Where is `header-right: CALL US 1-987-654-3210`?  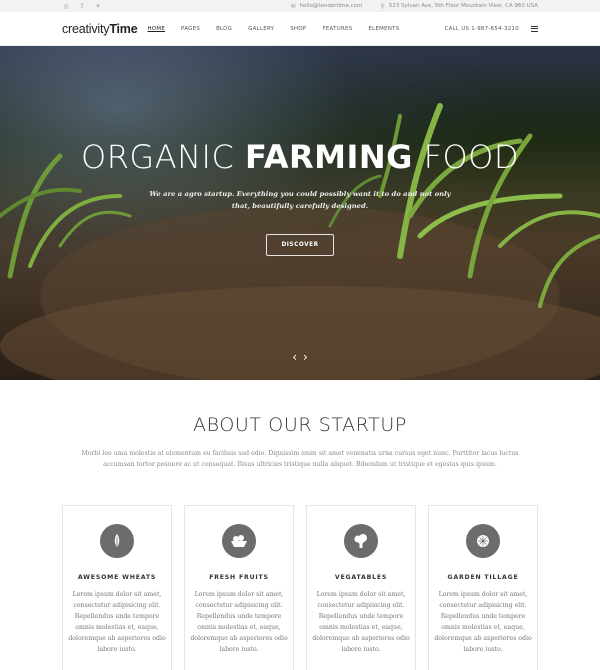
header-right: CALL US 1-987-654-3210 is located at coordinates (491, 28).